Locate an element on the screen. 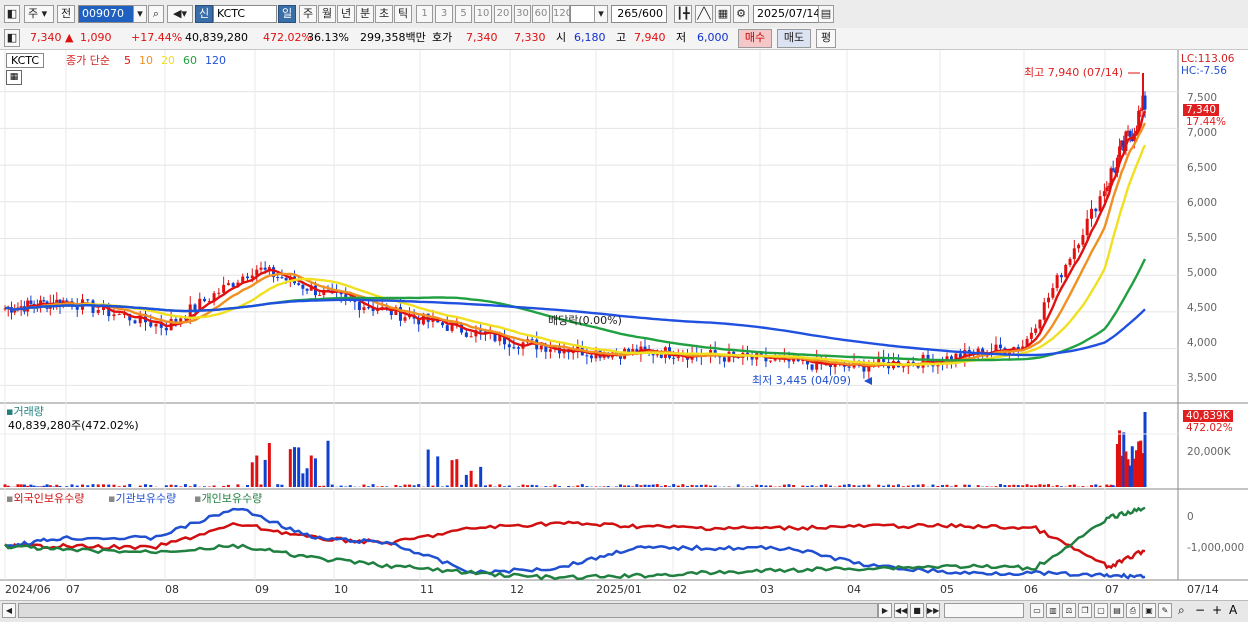 The height and width of the screenshot is (622, 1248). interval-30-button: 30 is located at coordinates (522, 14).